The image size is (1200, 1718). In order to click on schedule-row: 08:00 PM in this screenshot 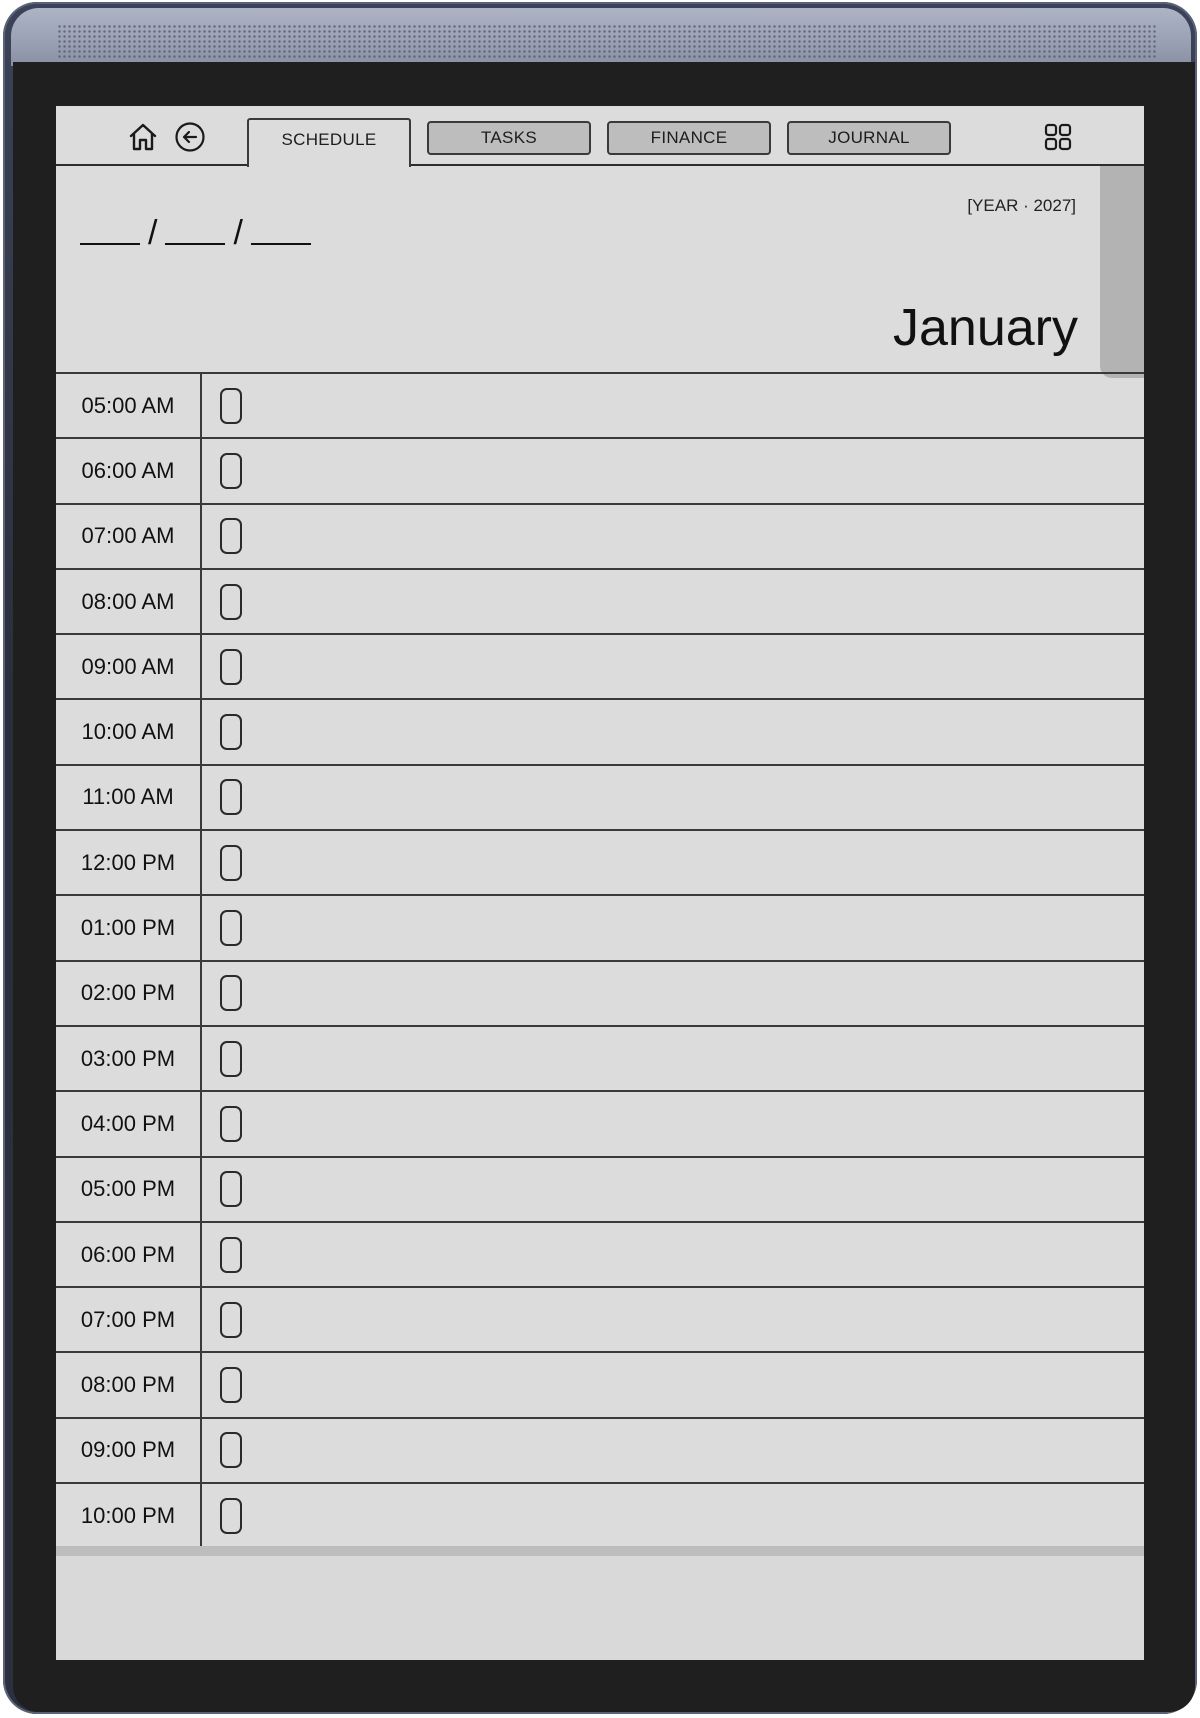, I will do `click(600, 1386)`.